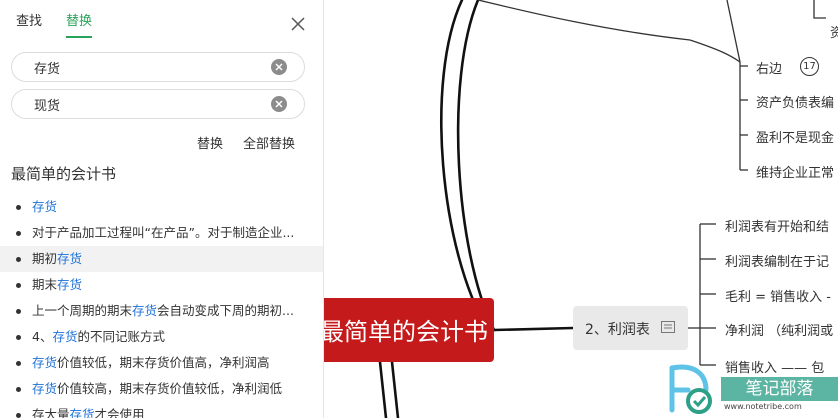 The width and height of the screenshot is (838, 418). Describe the element at coordinates (54, 25) in the screenshot. I see `panel-tabs: 查找 替换` at that location.